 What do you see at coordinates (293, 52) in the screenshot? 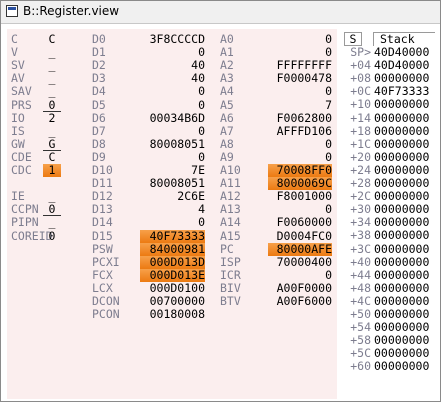
I see `register-value-a1: 0` at bounding box center [293, 52].